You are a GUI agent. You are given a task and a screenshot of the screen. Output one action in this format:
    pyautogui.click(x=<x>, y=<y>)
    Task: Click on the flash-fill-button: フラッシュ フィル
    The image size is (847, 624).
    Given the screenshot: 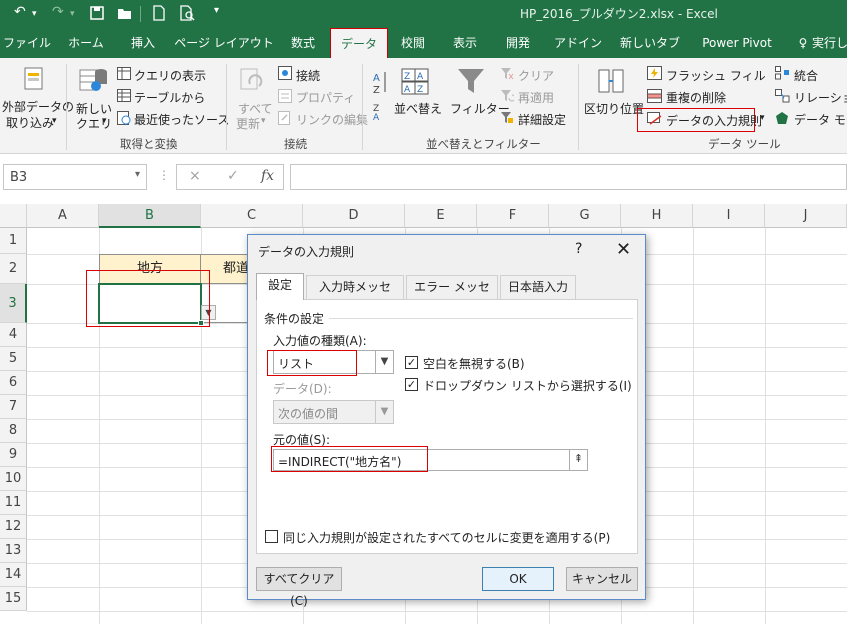 What is the action you would take?
    pyautogui.click(x=716, y=75)
    